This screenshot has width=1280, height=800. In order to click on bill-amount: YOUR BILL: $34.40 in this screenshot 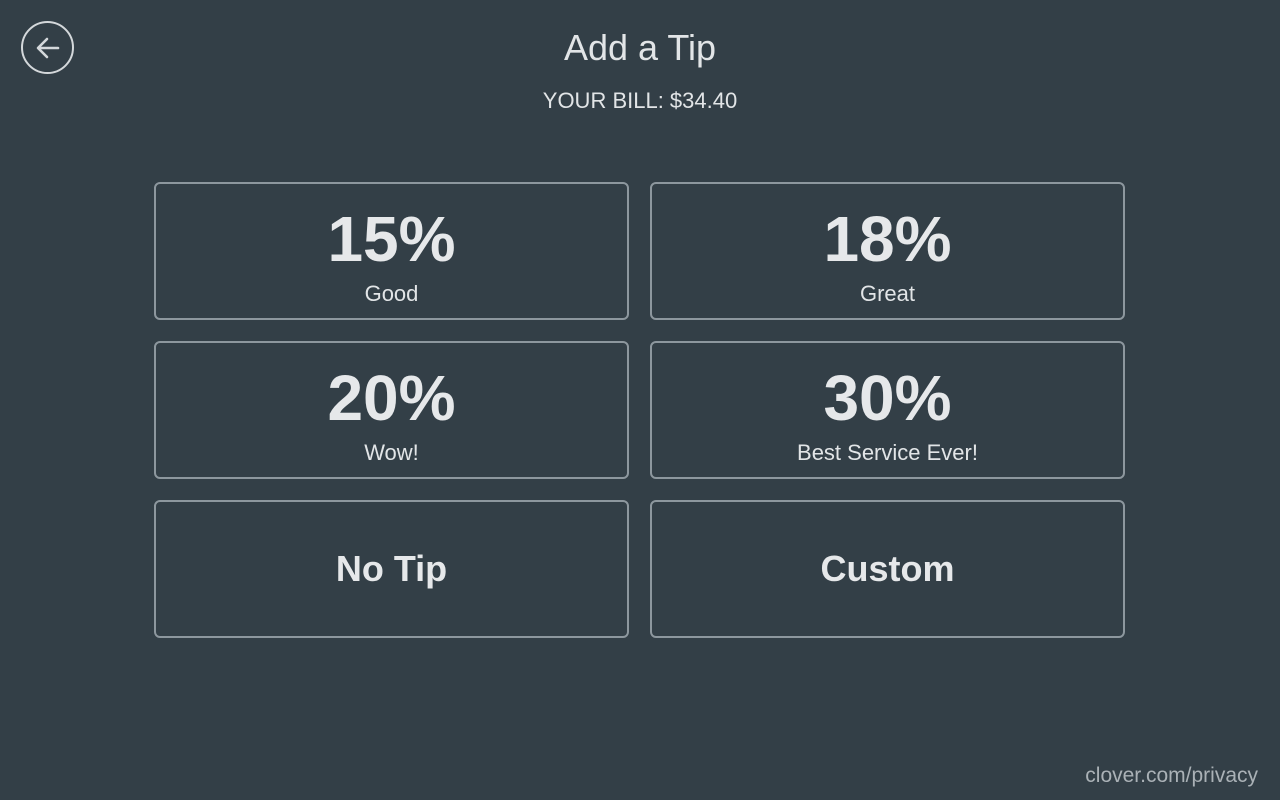, I will do `click(640, 100)`.